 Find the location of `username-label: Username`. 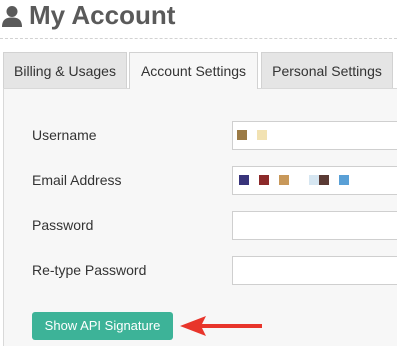

username-label: Username is located at coordinates (64, 135).